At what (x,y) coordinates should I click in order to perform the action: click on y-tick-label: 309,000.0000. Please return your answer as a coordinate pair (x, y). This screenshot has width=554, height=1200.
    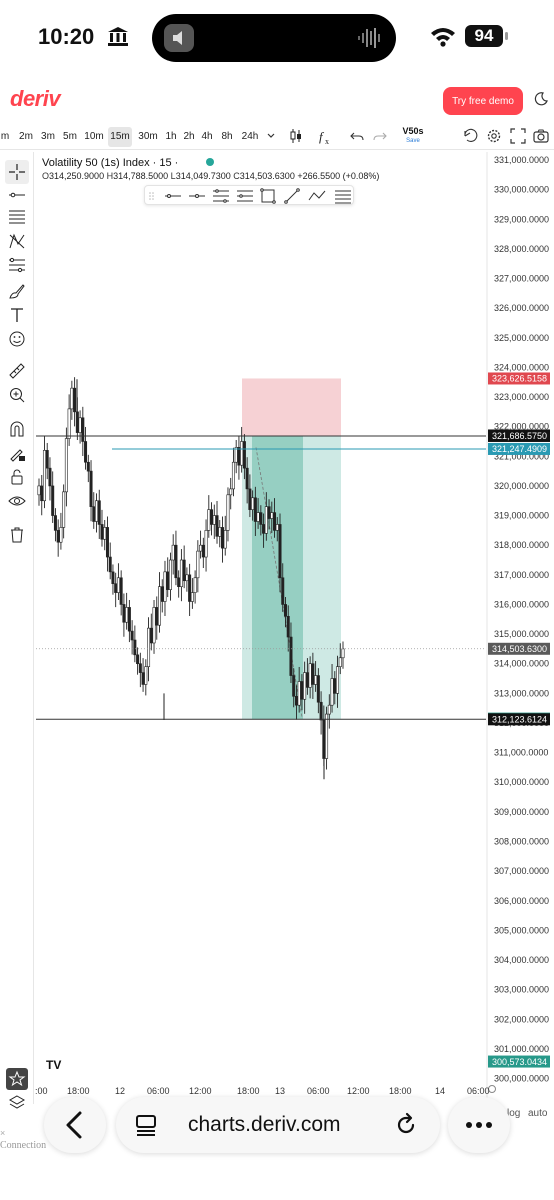
    Looking at the image, I should click on (521, 812).